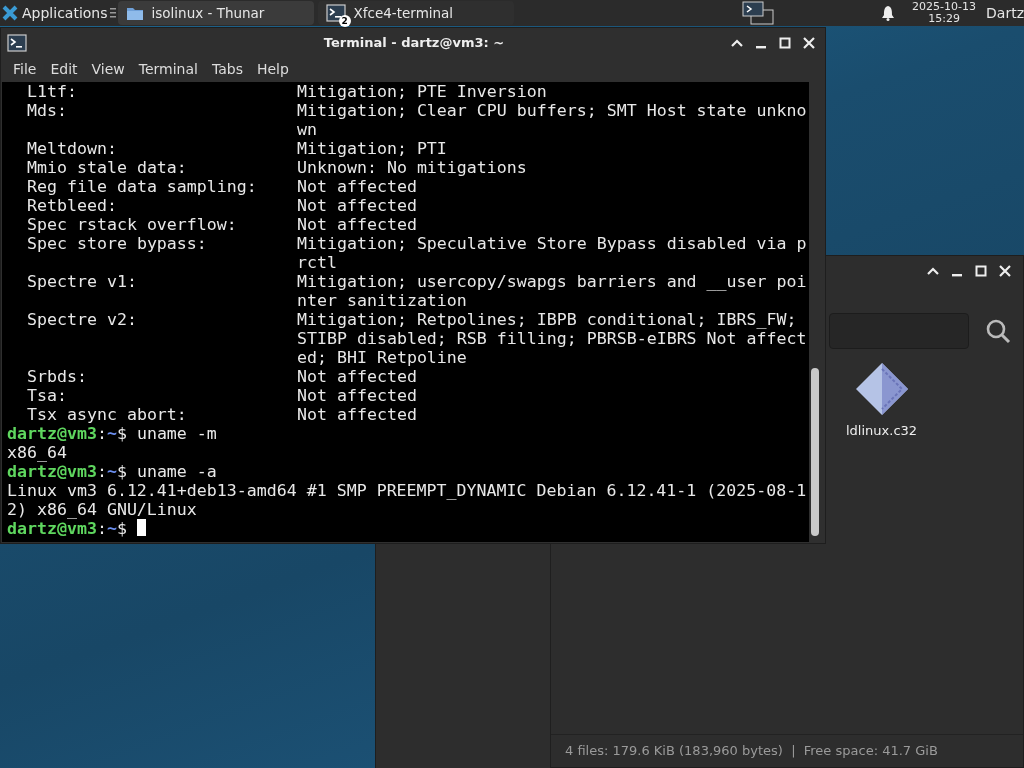 This screenshot has height=768, width=1024. What do you see at coordinates (82, 281) in the screenshot?
I see `output-label: Spectre v1:` at bounding box center [82, 281].